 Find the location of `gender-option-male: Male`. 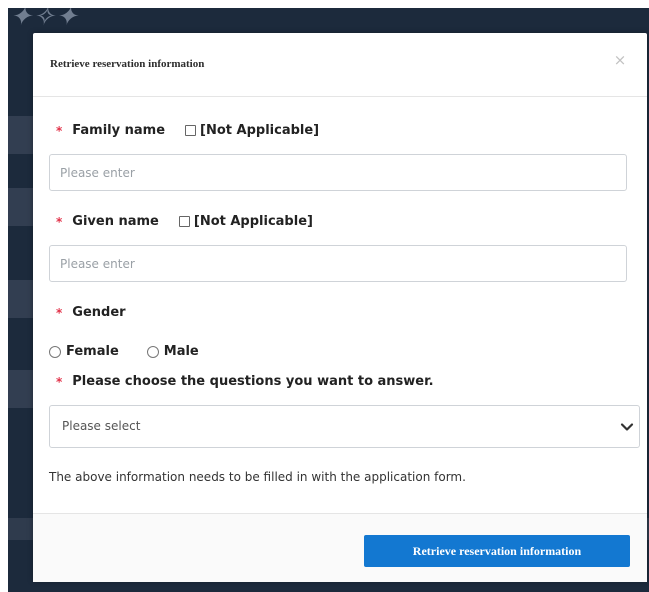

gender-option-male: Male is located at coordinates (172, 351).